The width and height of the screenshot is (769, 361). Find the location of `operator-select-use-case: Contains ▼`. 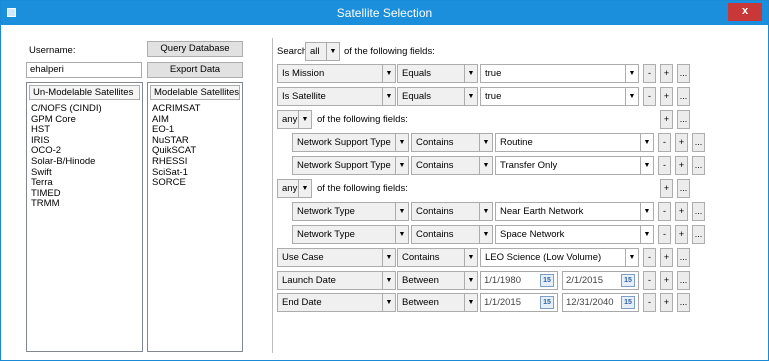

operator-select-use-case: Contains ▼ is located at coordinates (437, 257).